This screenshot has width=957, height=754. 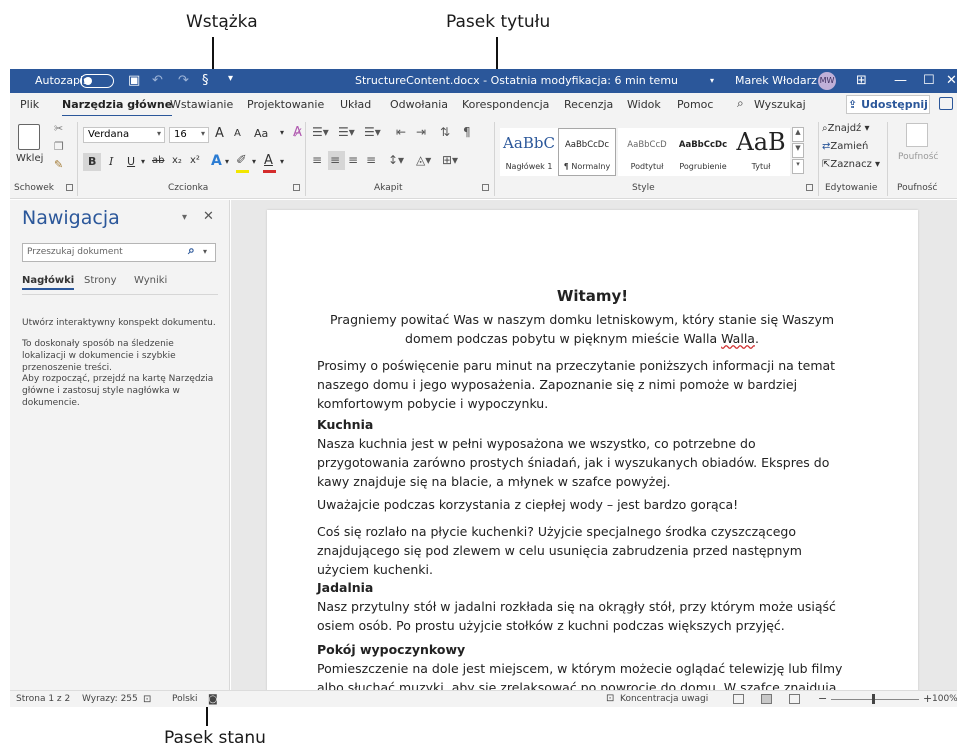 What do you see at coordinates (92, 161) in the screenshot?
I see `bold-button: B` at bounding box center [92, 161].